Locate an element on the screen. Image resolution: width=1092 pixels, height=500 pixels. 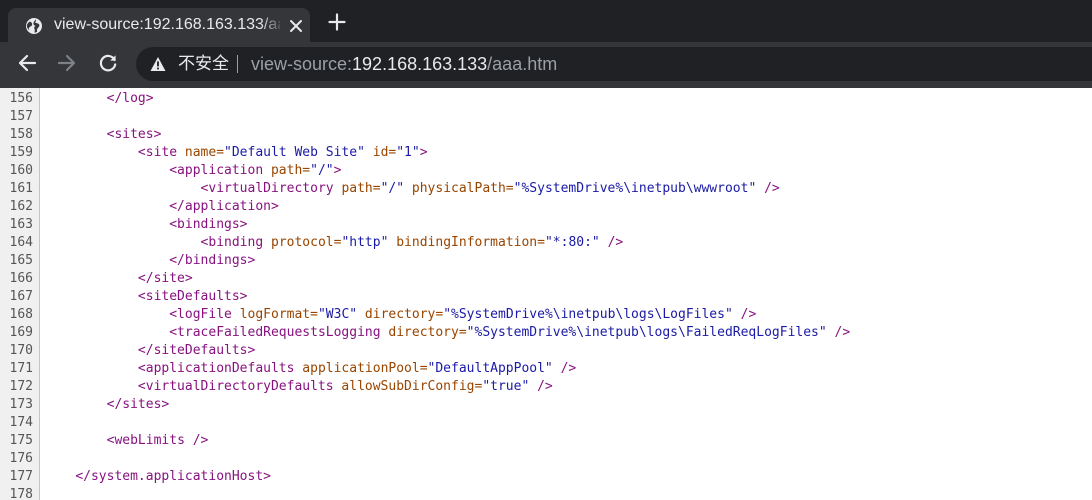
xml-tag: <logFile is located at coordinates (204, 314).